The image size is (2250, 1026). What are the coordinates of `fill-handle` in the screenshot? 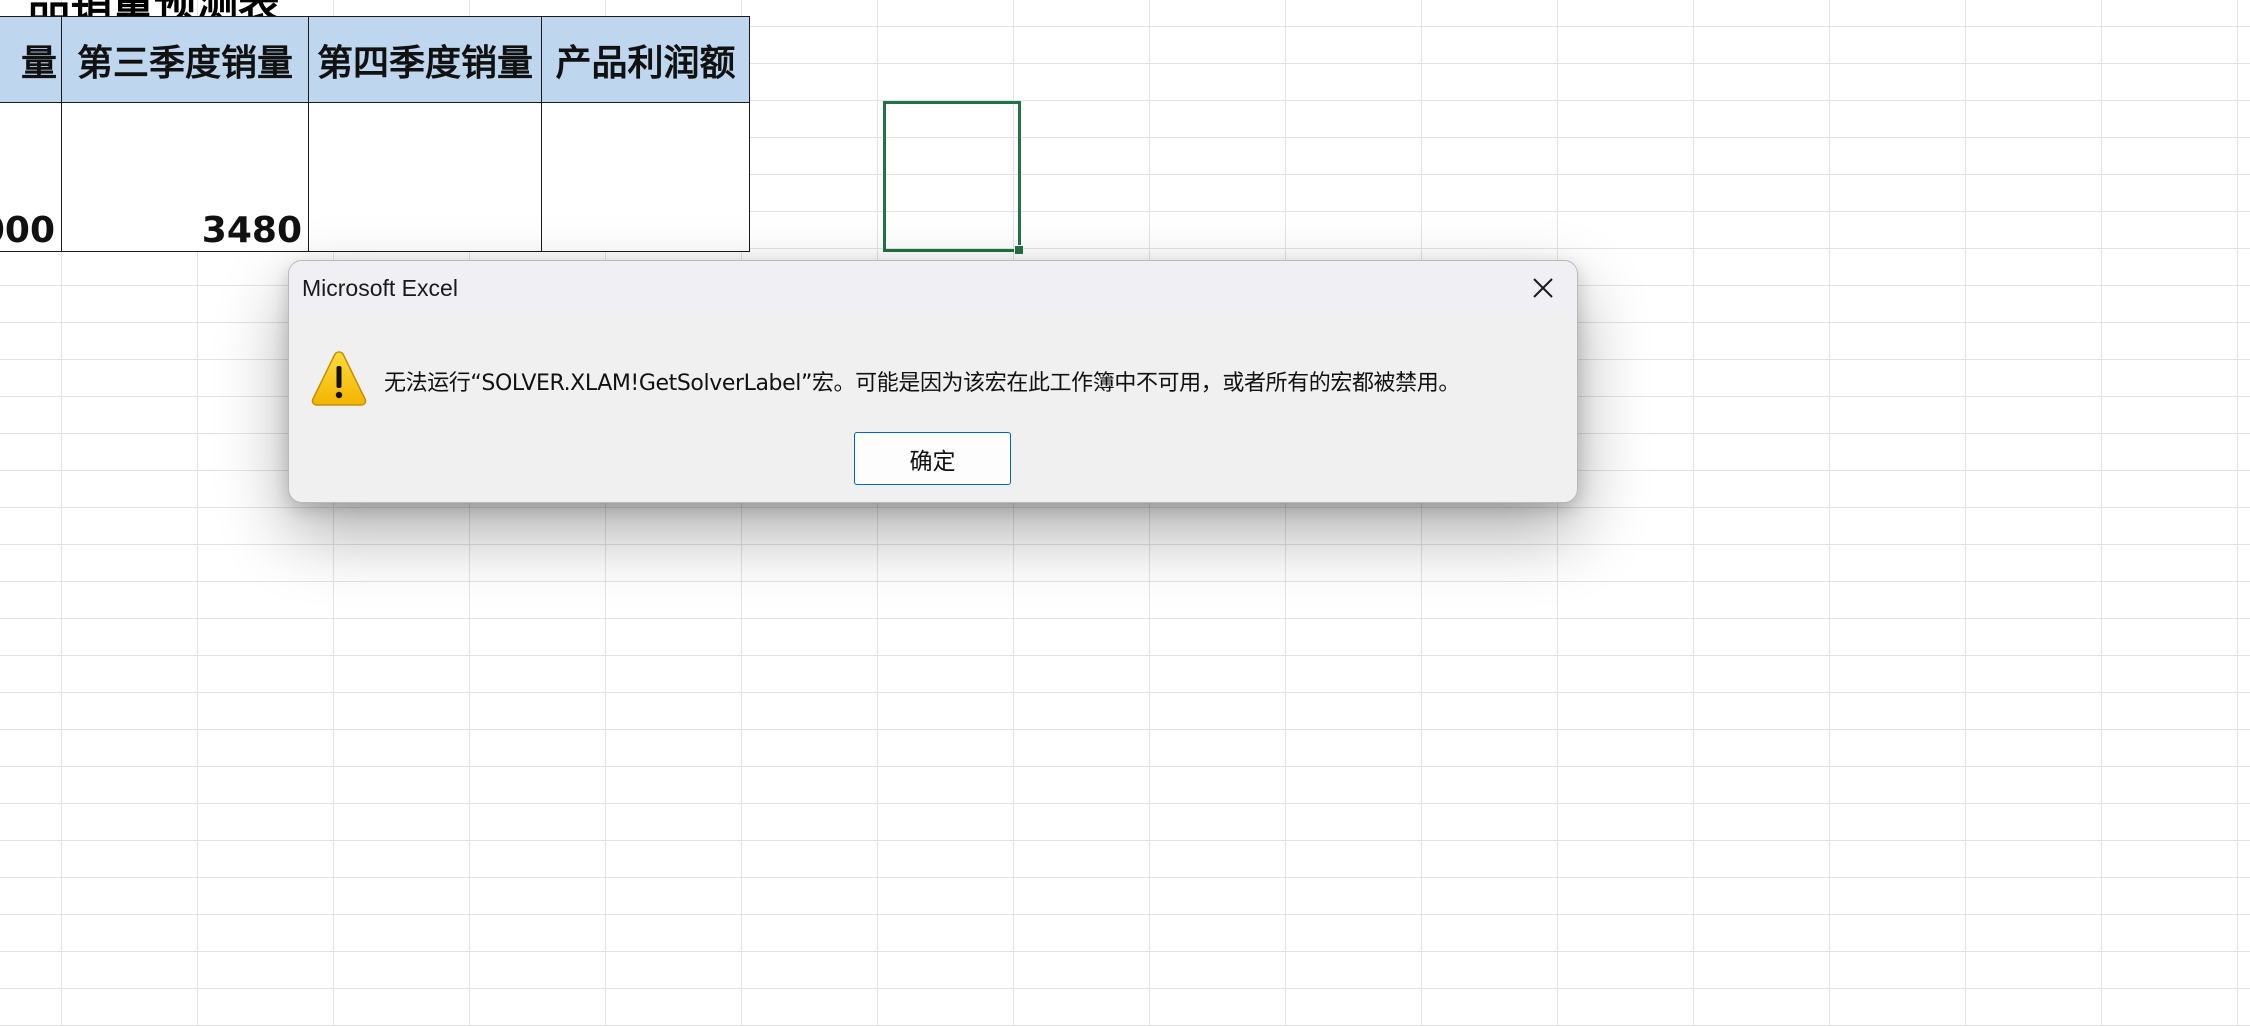 It's located at (1019, 250).